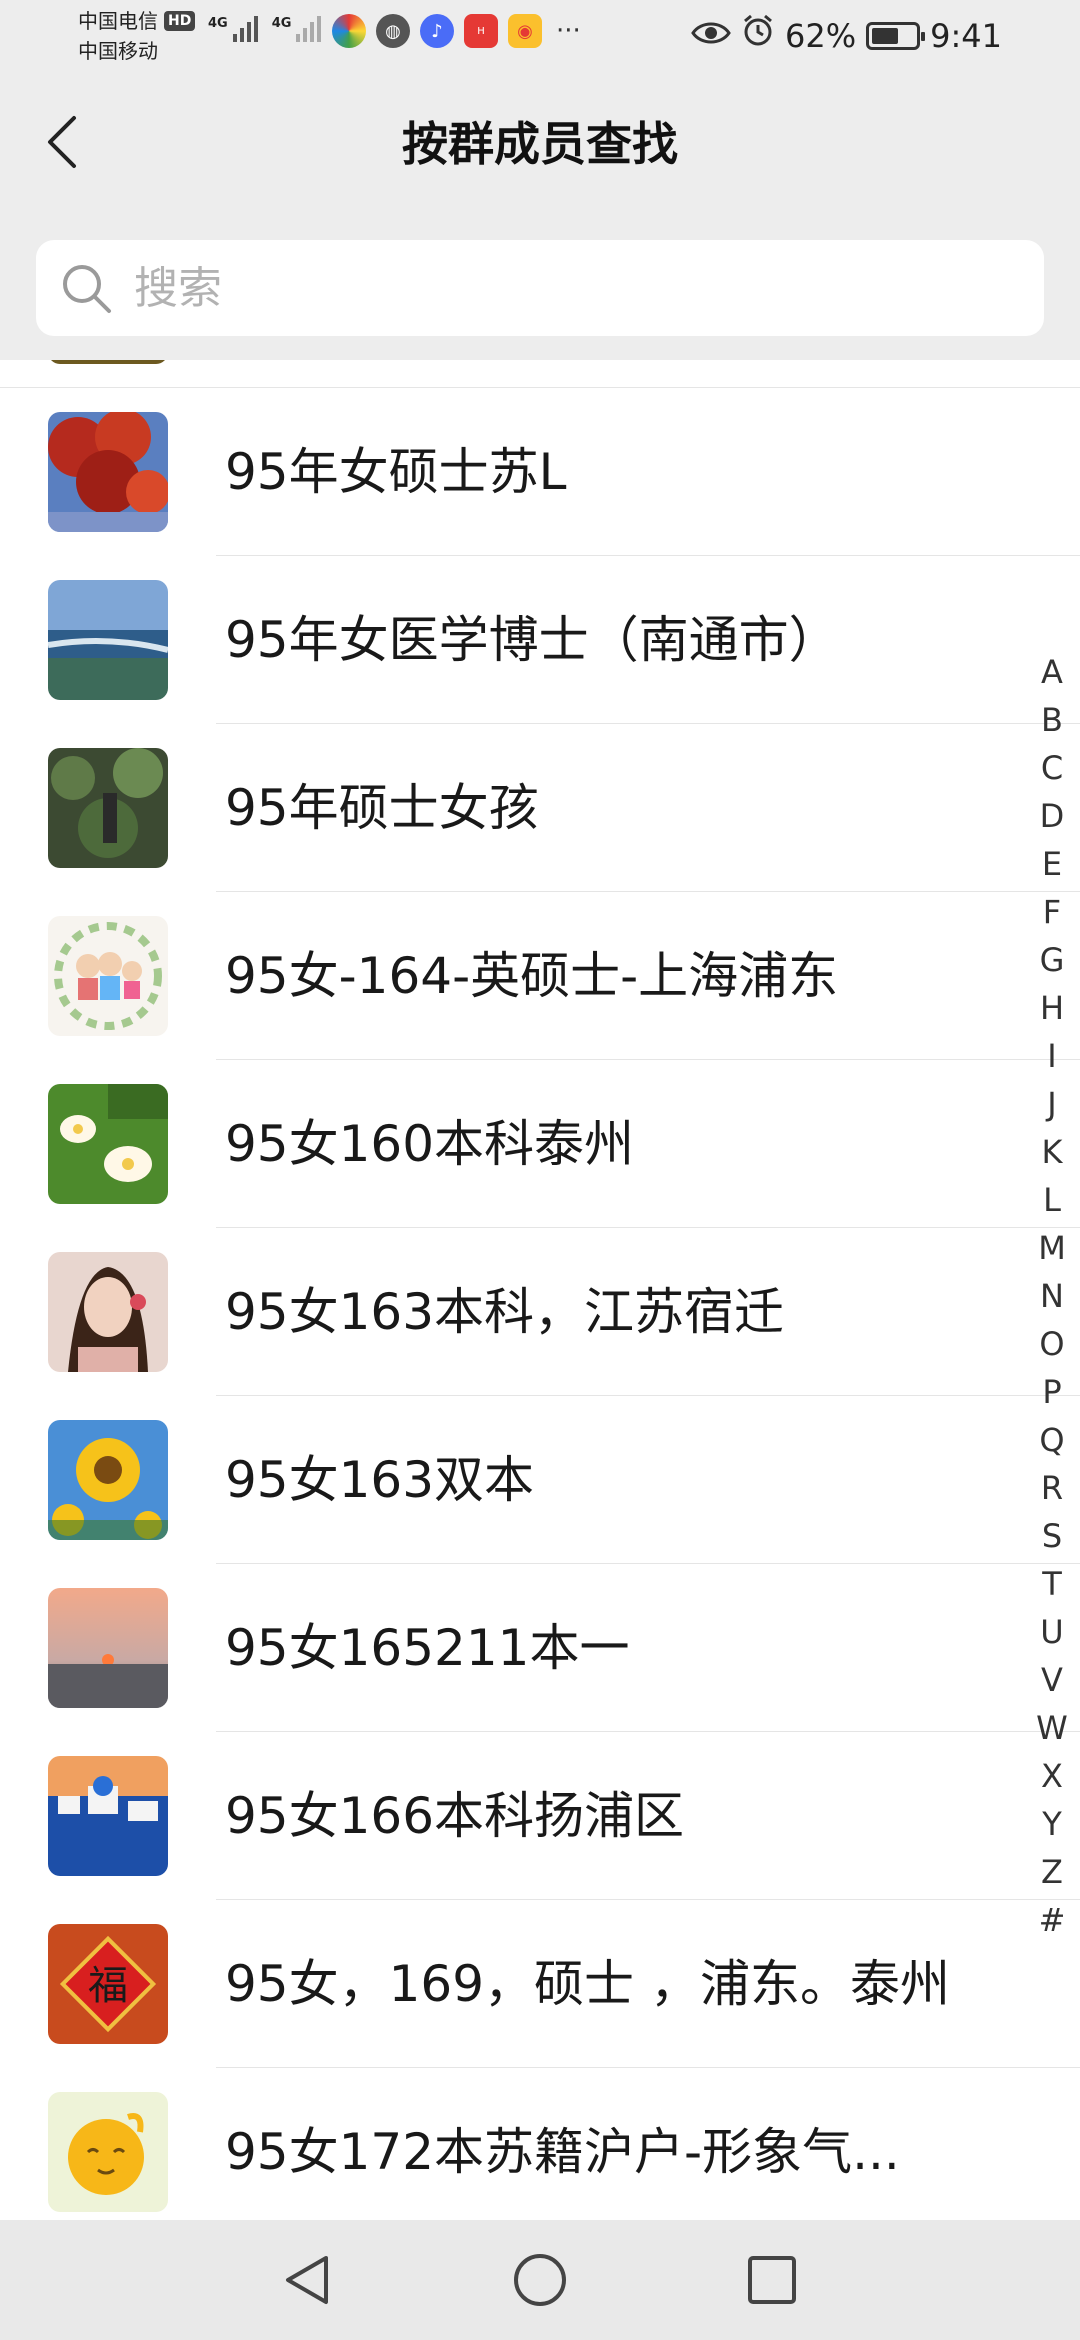  I want to click on index-letter: F, so click(1052, 912).